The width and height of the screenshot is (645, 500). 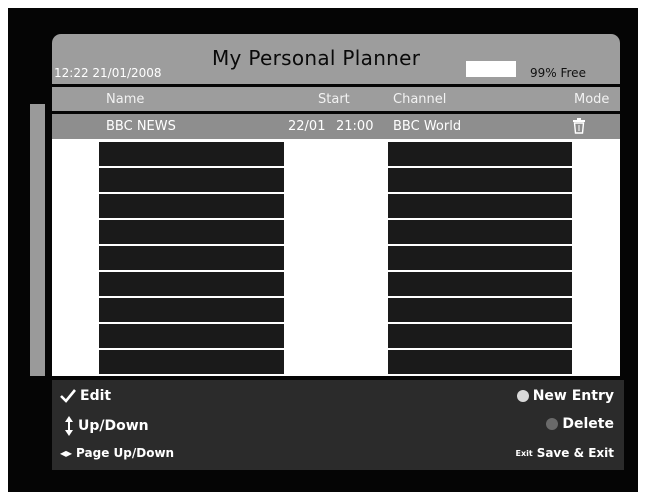 I want to click on delete-hint: Delete, so click(x=580, y=424).